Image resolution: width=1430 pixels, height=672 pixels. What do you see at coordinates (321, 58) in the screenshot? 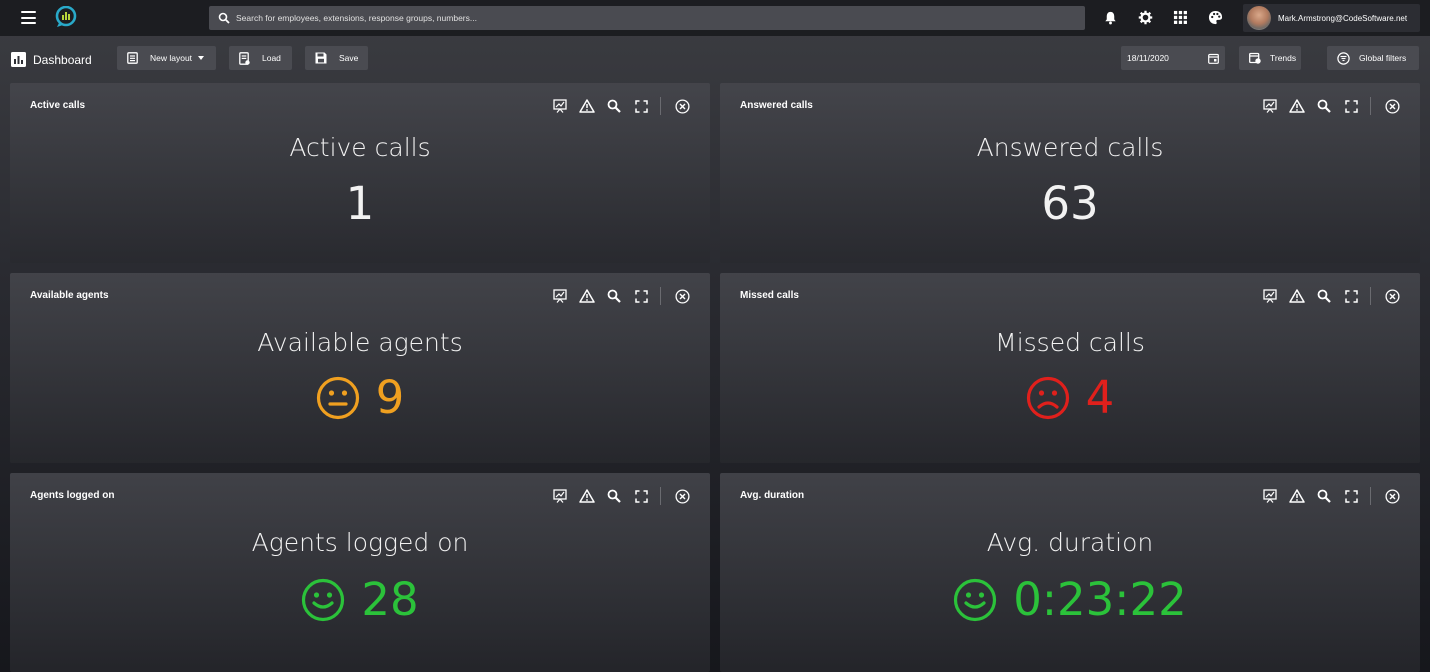
I see `save-floppy-icon` at bounding box center [321, 58].